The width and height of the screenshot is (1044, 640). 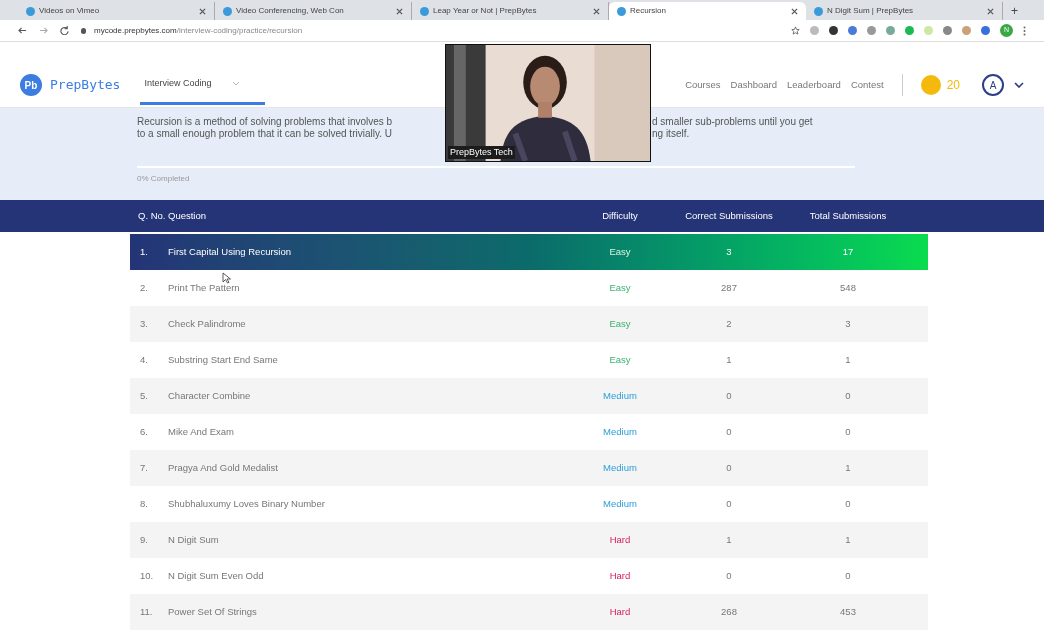 I want to click on browser-tab: N Digit Sum | PrepBytes, so click(x=904, y=11).